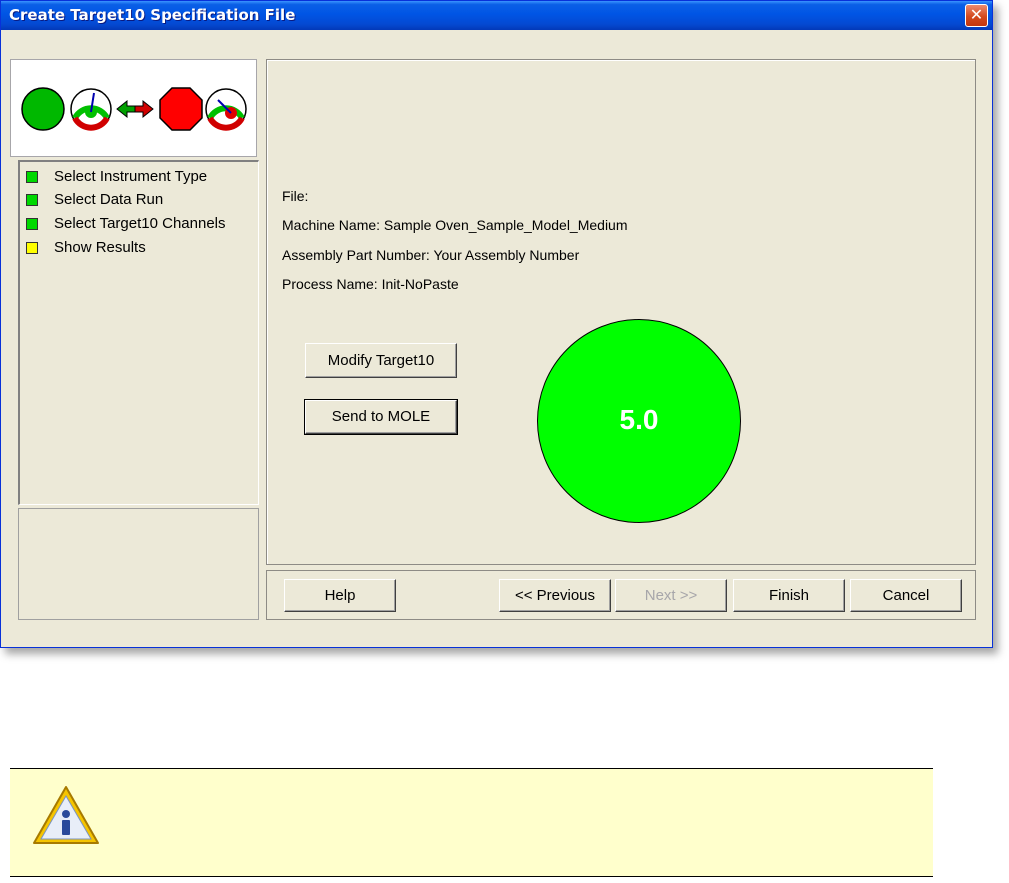 The height and width of the screenshot is (883, 1009). I want to click on step-label: Select Data Run, so click(109, 199).